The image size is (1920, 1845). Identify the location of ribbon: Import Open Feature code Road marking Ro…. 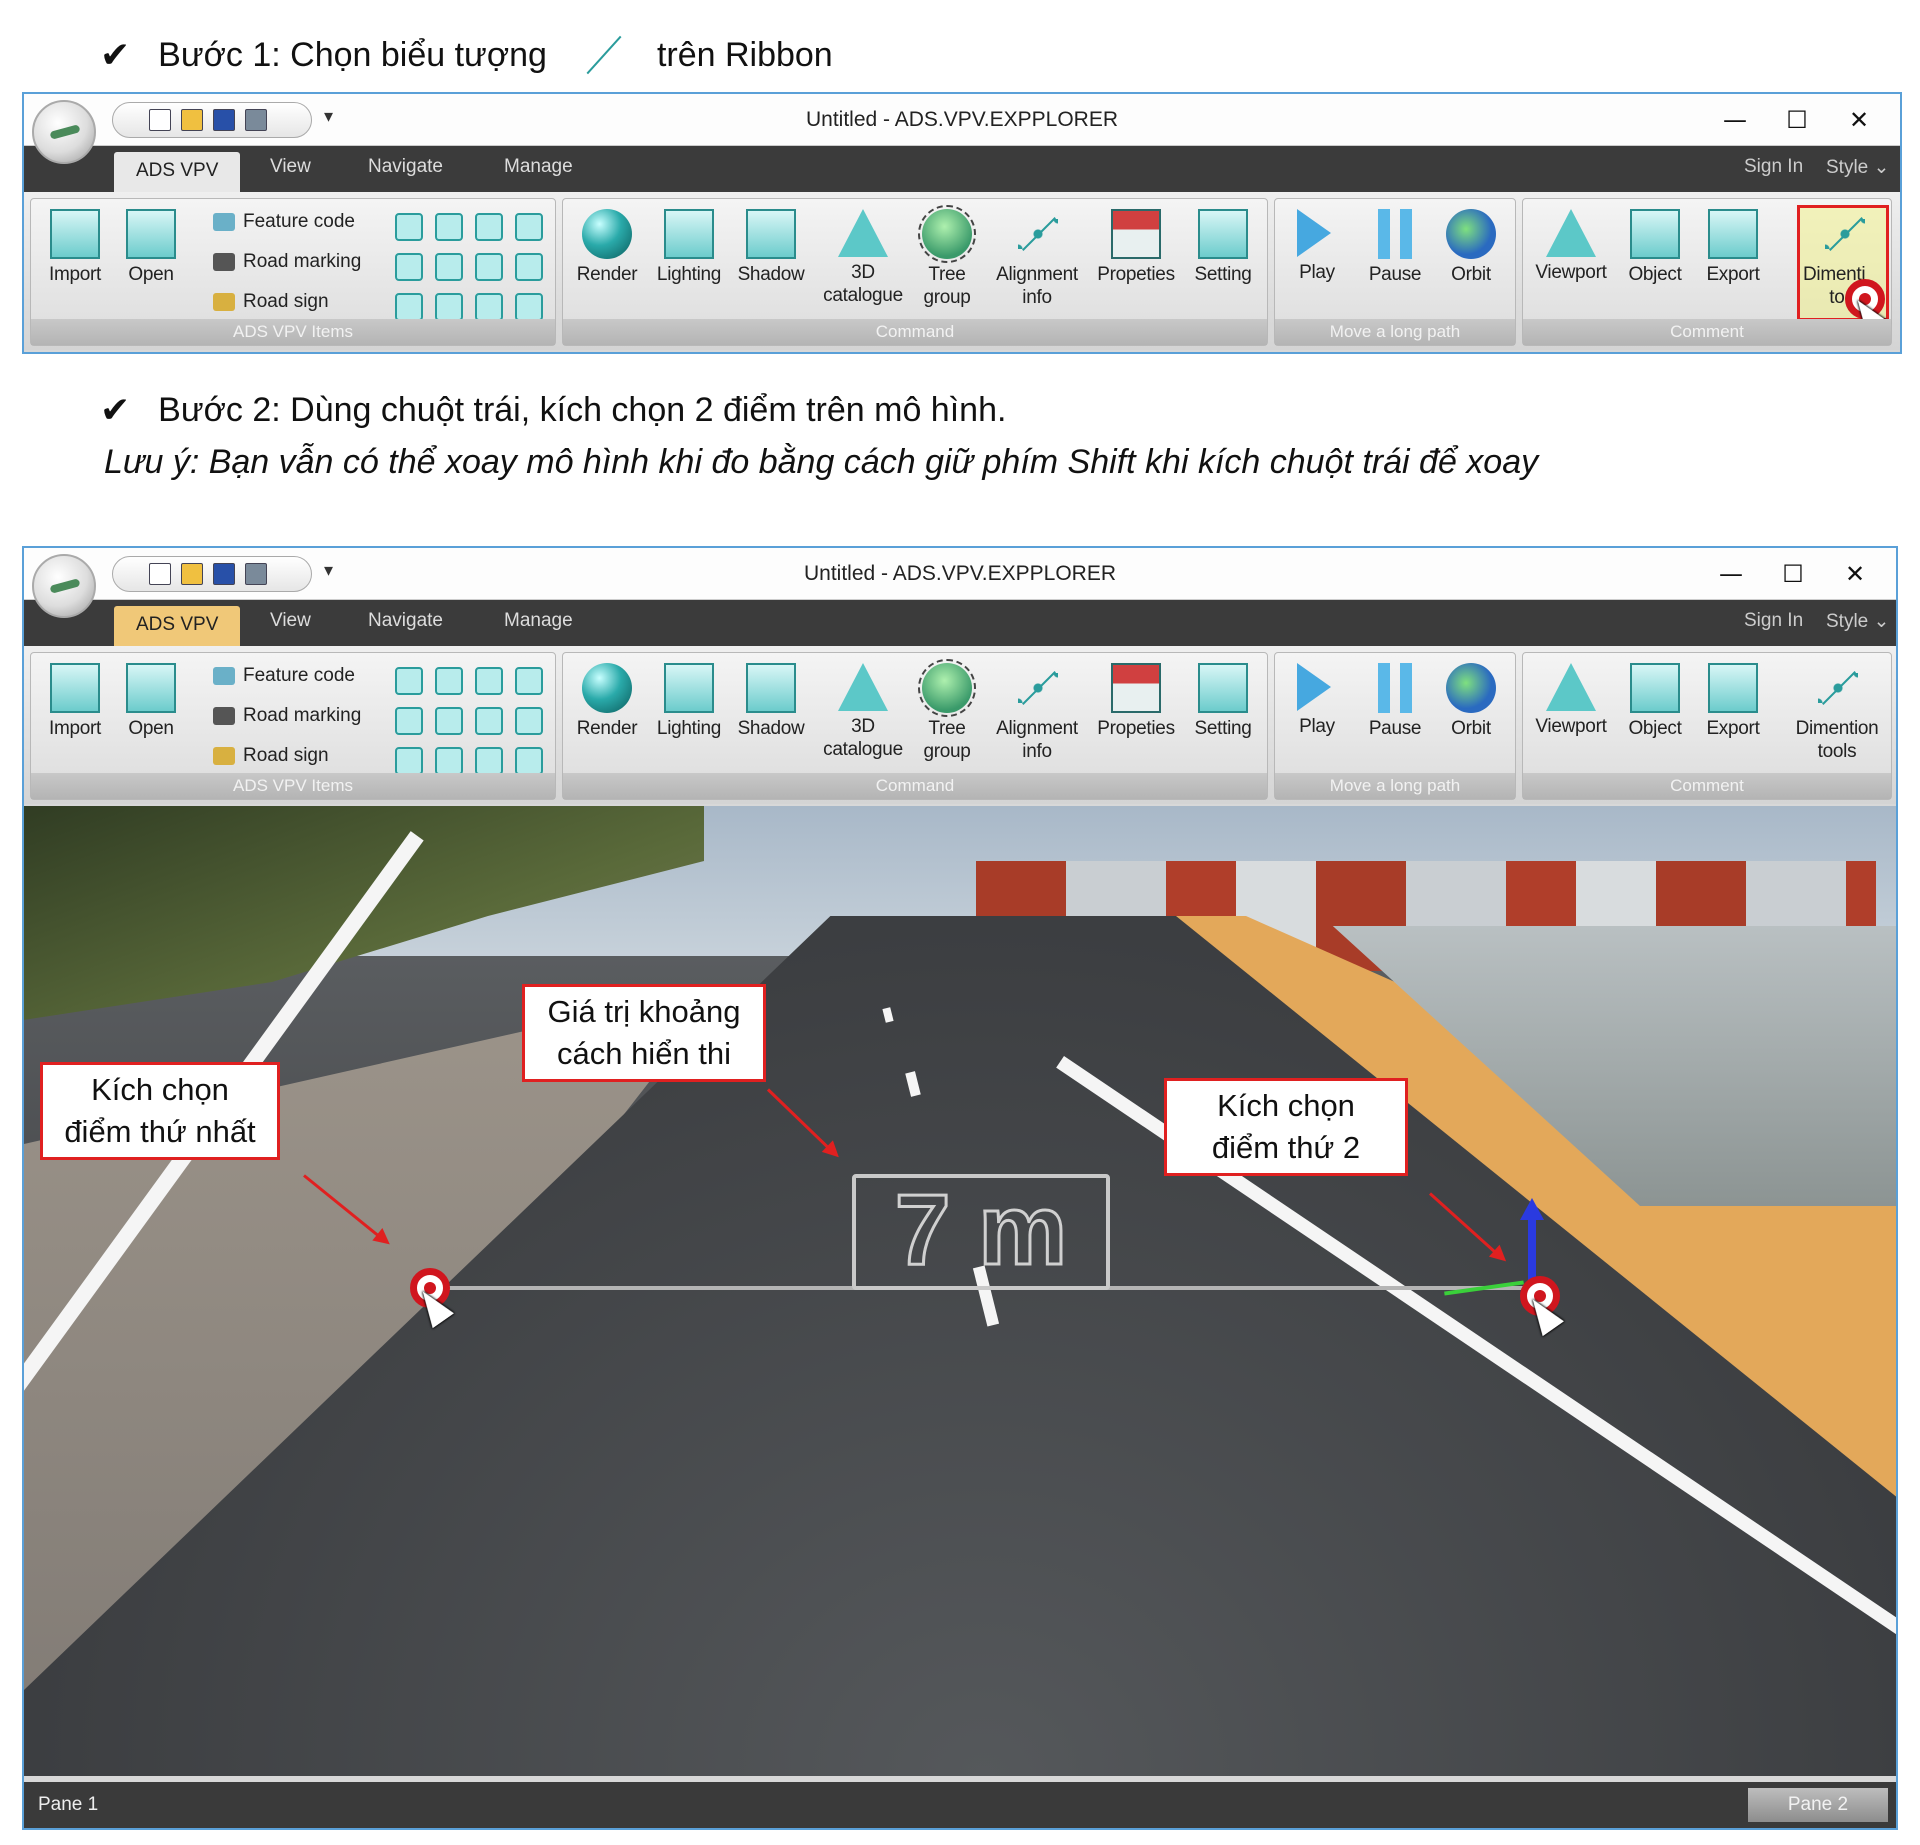
(960, 725).